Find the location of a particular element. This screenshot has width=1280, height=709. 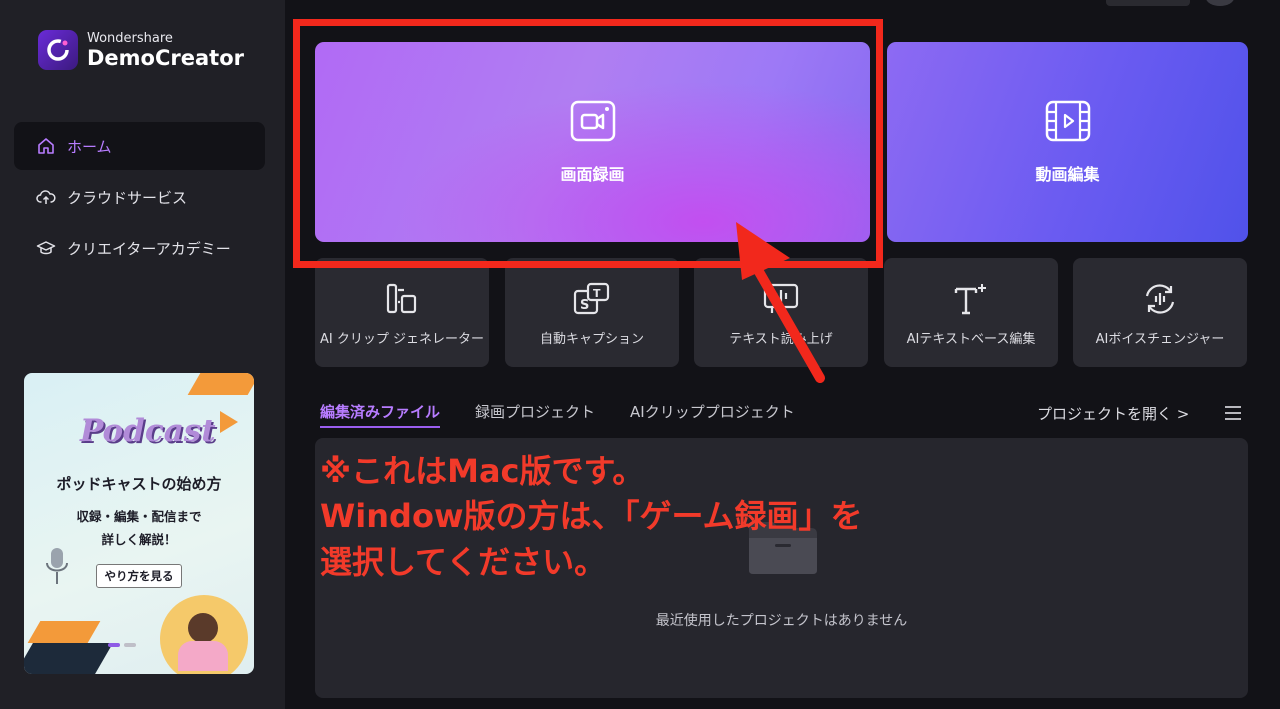

promo-subtitle-1: 収録・編集・配信まで is located at coordinates (139, 516).